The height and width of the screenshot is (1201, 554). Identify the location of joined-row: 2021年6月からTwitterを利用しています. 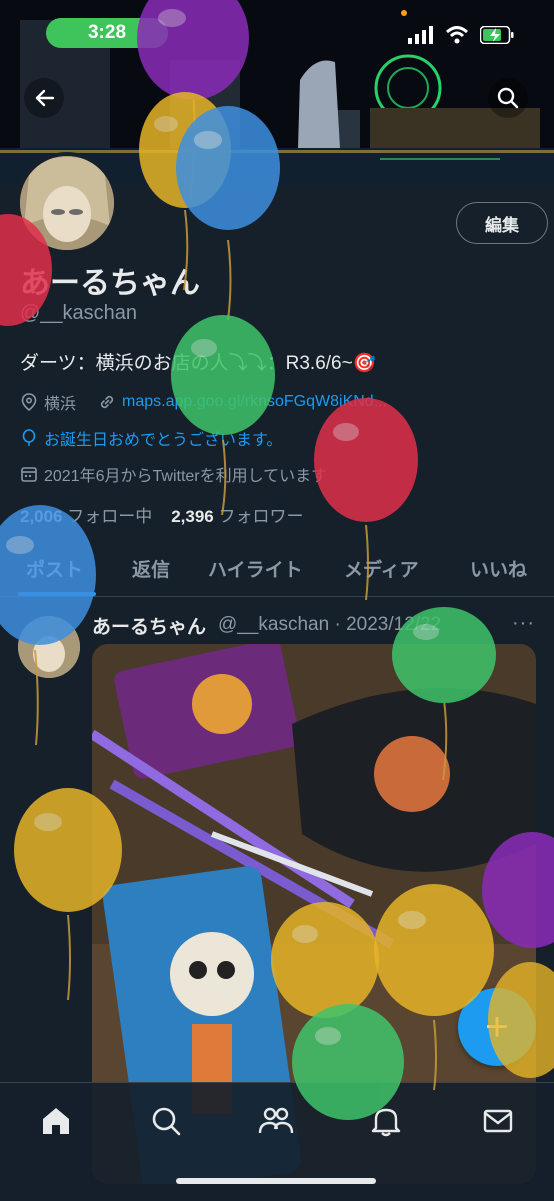
(173, 474).